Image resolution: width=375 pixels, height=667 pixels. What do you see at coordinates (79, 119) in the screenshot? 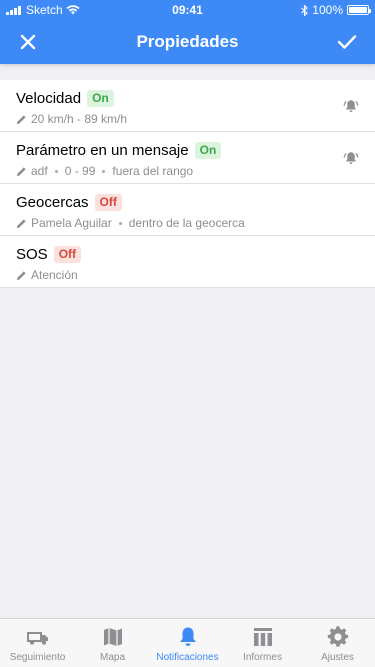
I see `detail-text: 20 km/h - 89 km/h` at bounding box center [79, 119].